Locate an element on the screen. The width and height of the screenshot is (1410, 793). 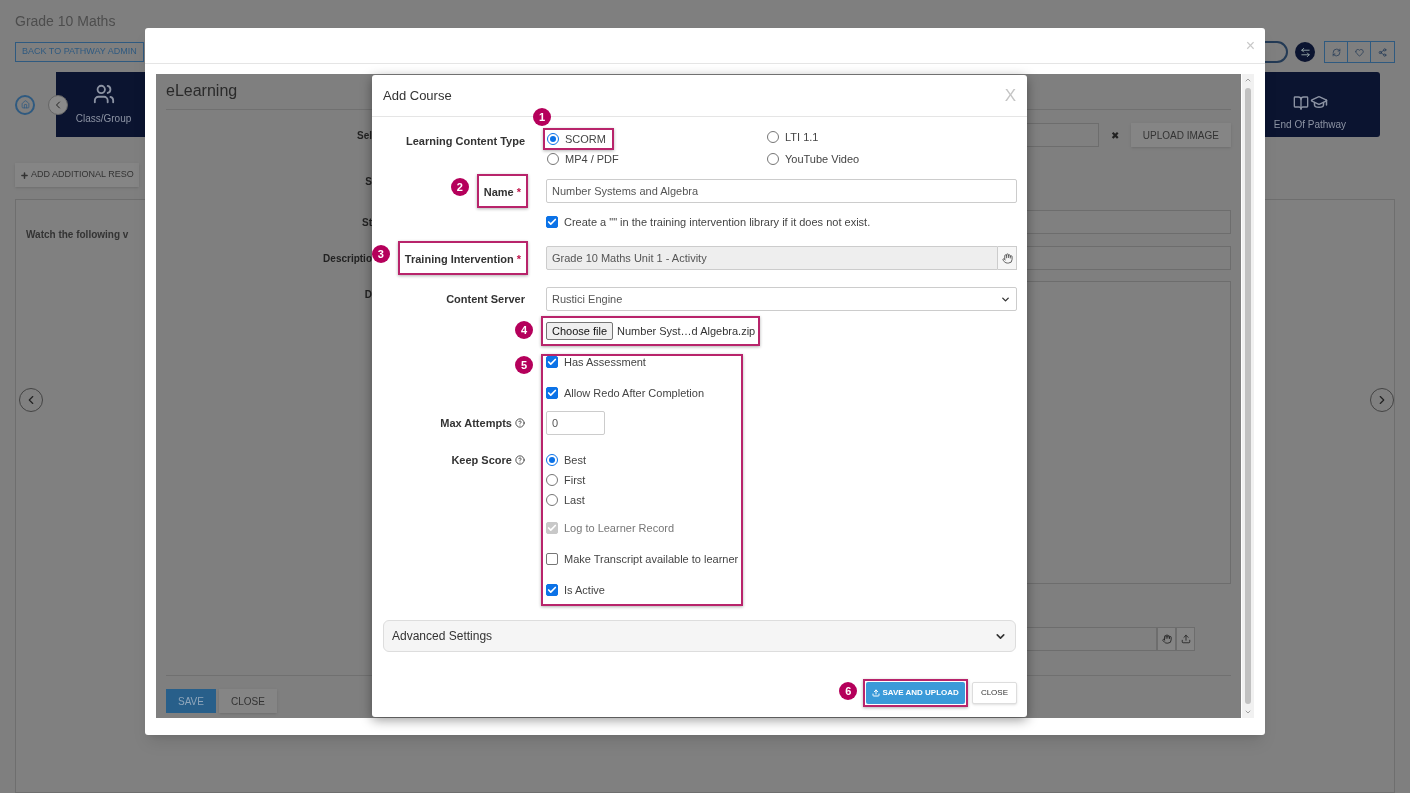
number-field: 0 is located at coordinates (575, 423).